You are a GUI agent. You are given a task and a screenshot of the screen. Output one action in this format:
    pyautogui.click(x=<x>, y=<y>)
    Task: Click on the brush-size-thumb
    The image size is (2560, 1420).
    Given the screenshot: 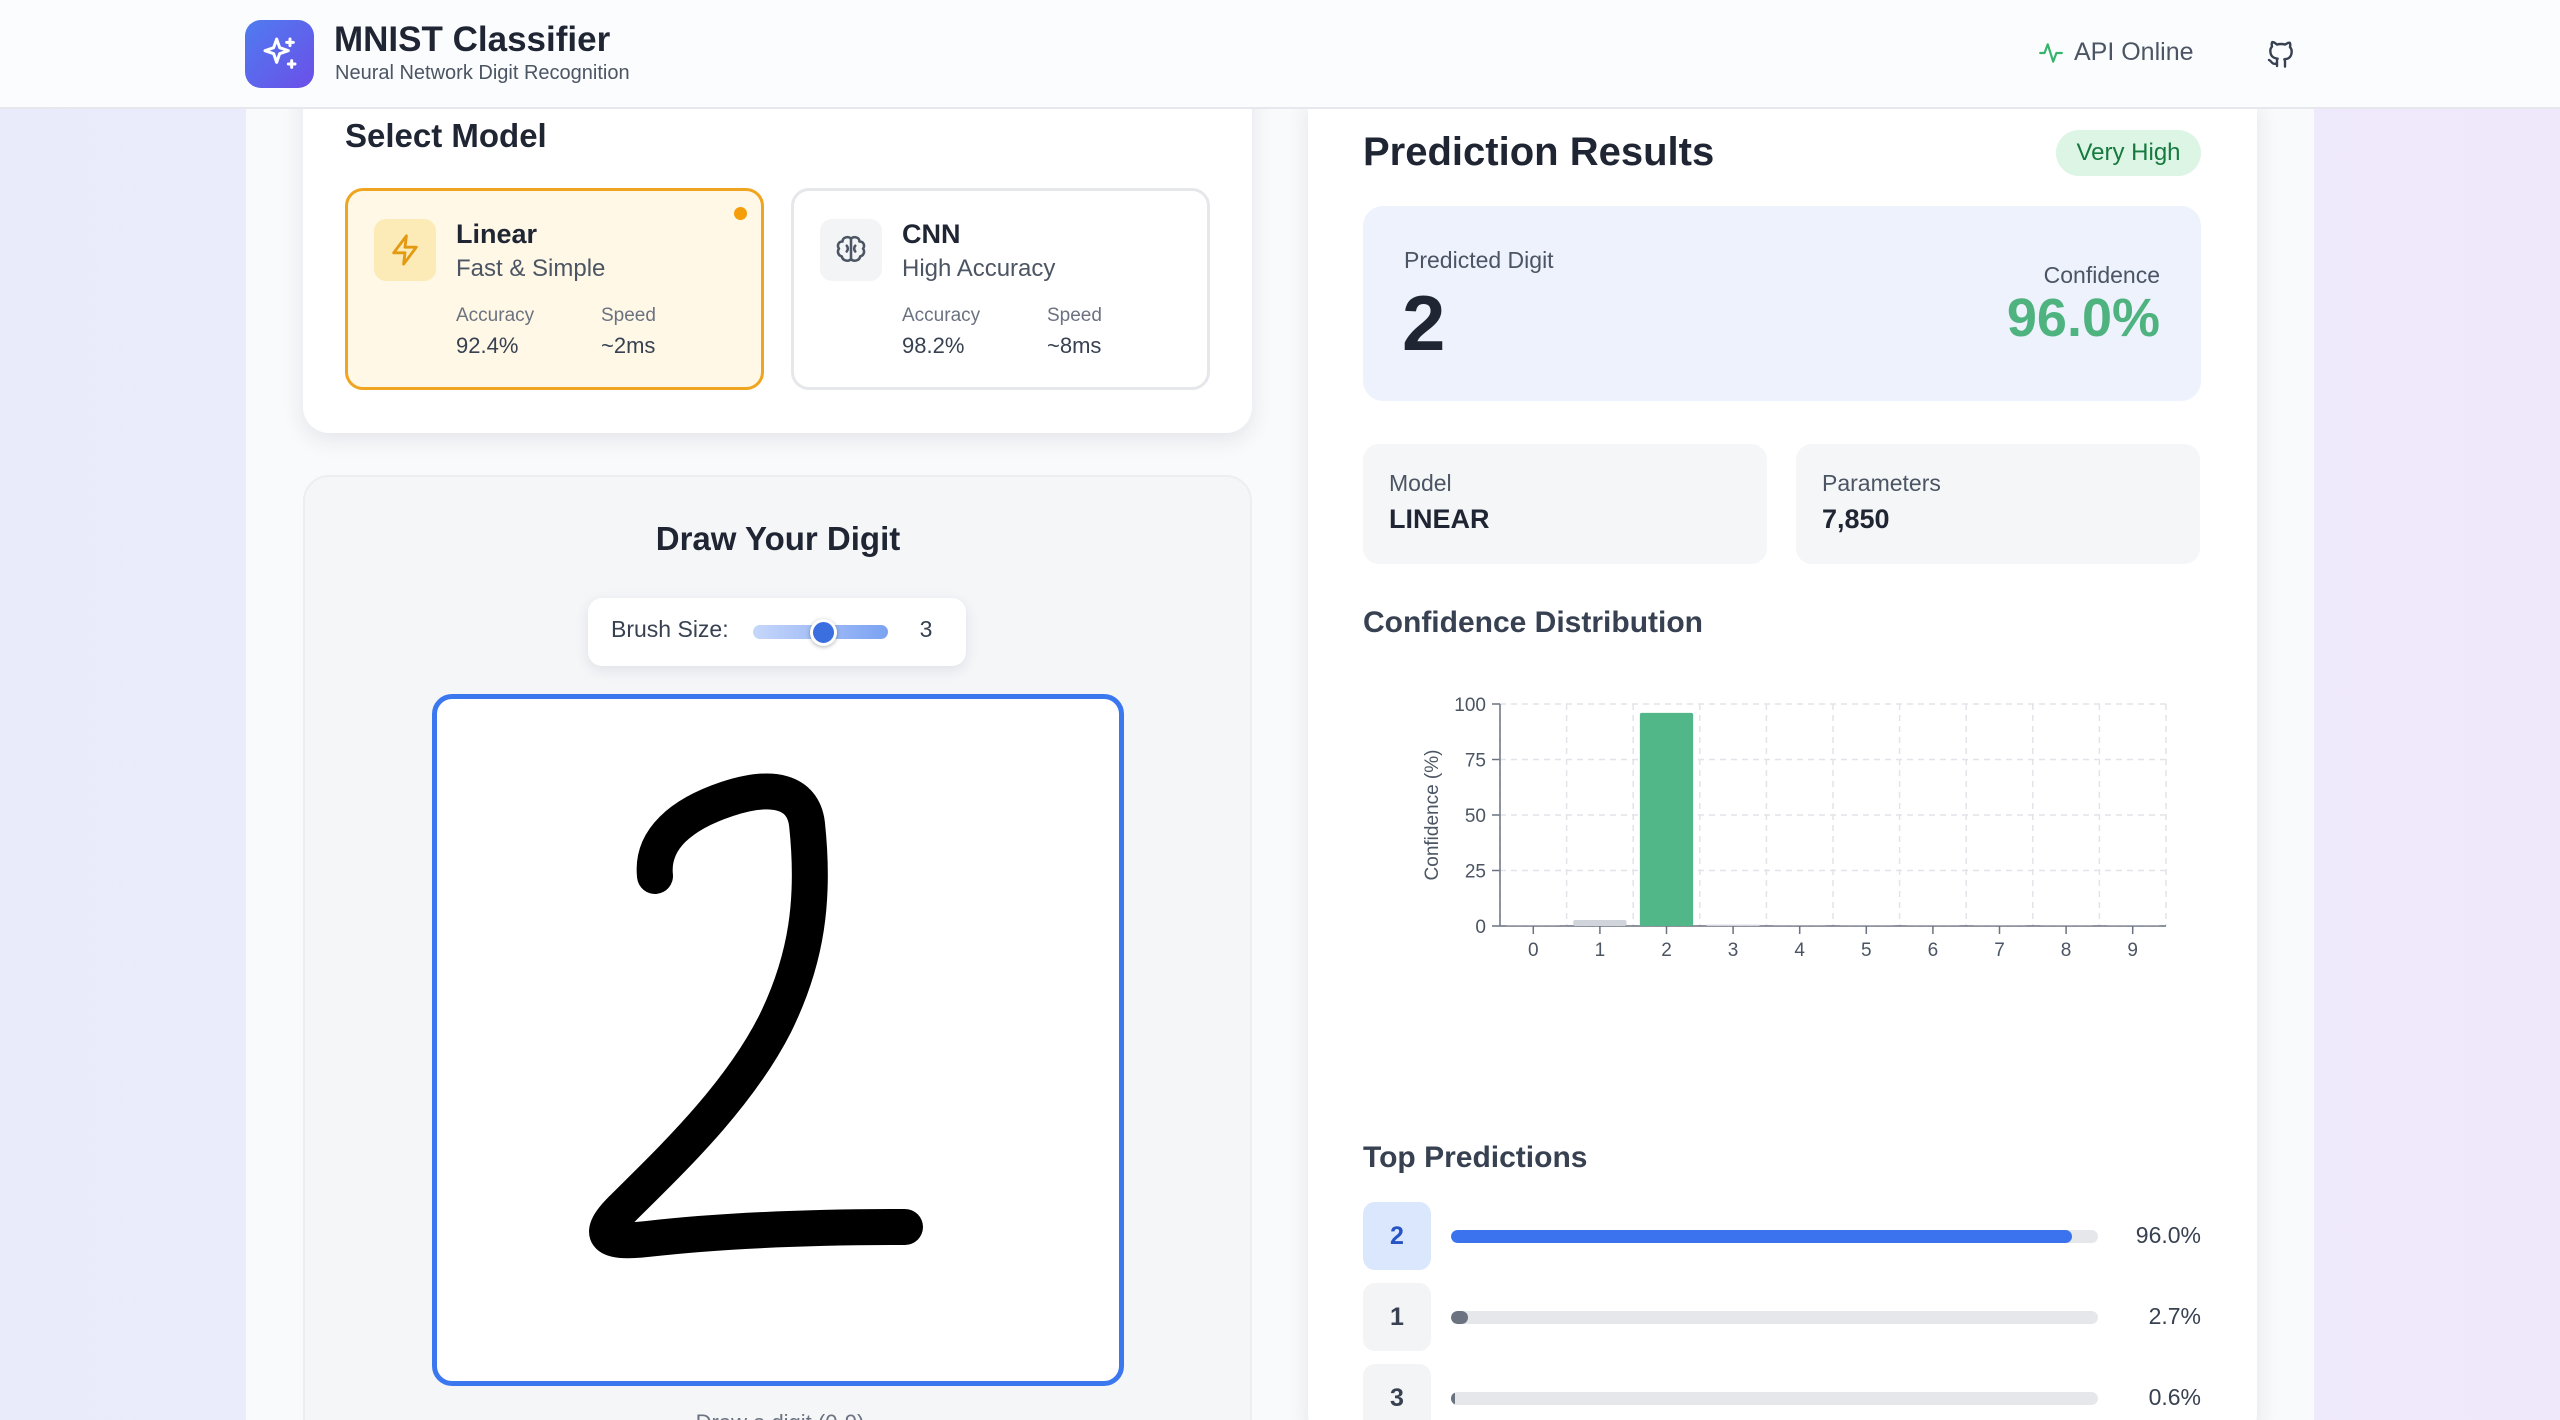 What is the action you would take?
    pyautogui.click(x=823, y=632)
    